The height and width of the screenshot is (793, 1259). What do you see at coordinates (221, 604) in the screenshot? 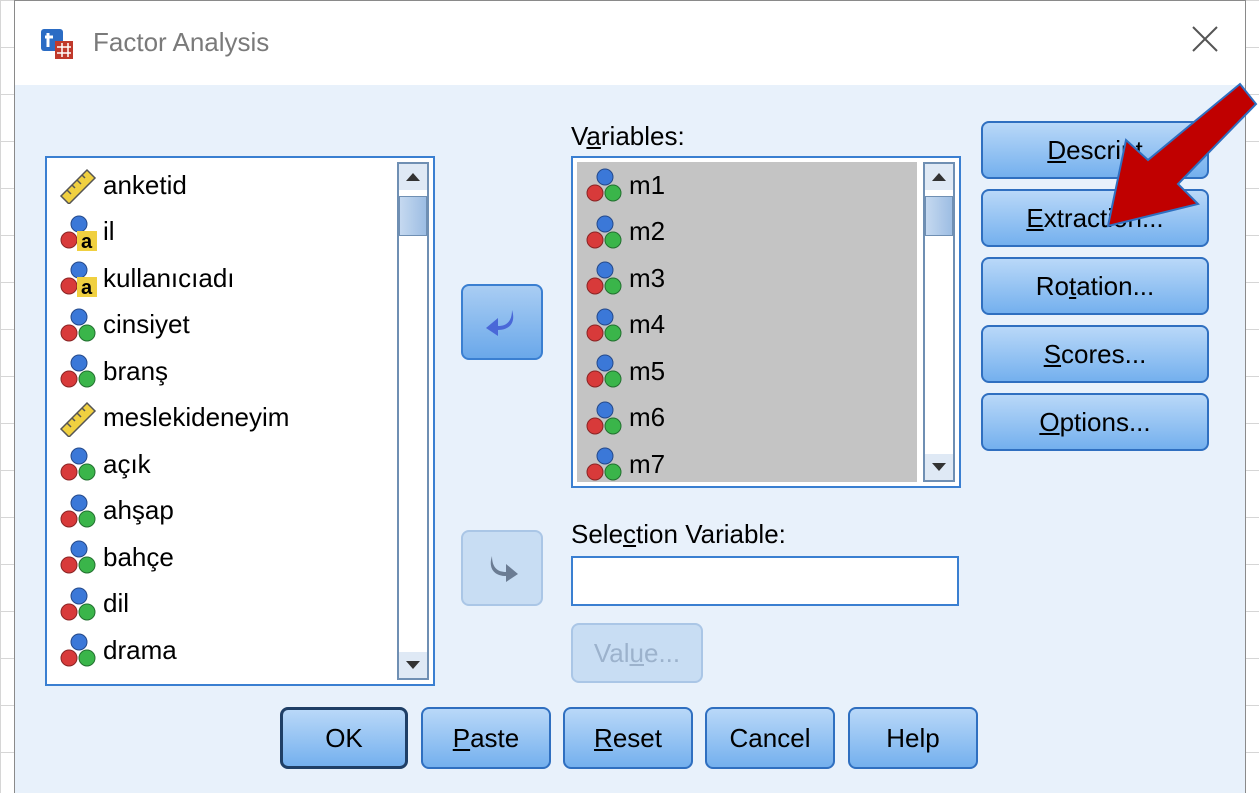
I see `list-item: dil` at bounding box center [221, 604].